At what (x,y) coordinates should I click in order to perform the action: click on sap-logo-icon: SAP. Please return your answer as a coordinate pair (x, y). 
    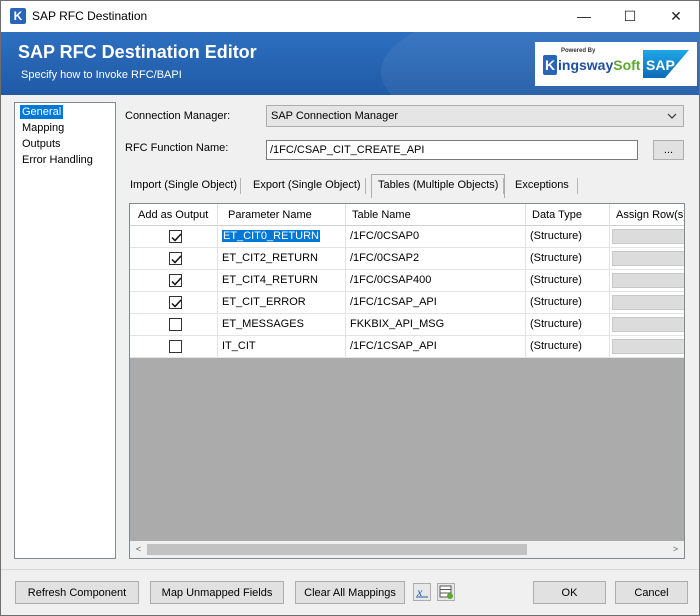
    Looking at the image, I should click on (666, 64).